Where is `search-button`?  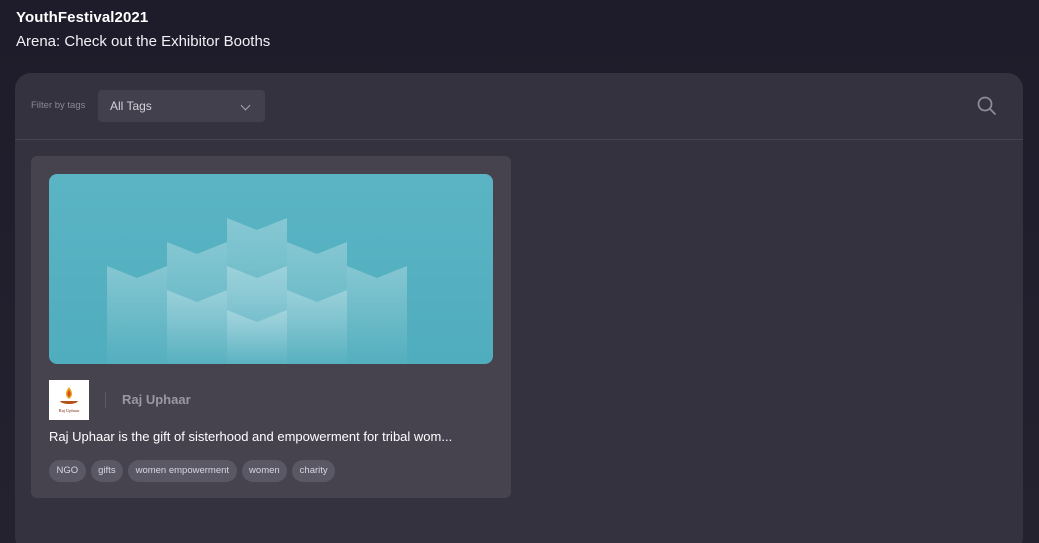
search-button is located at coordinates (987, 106).